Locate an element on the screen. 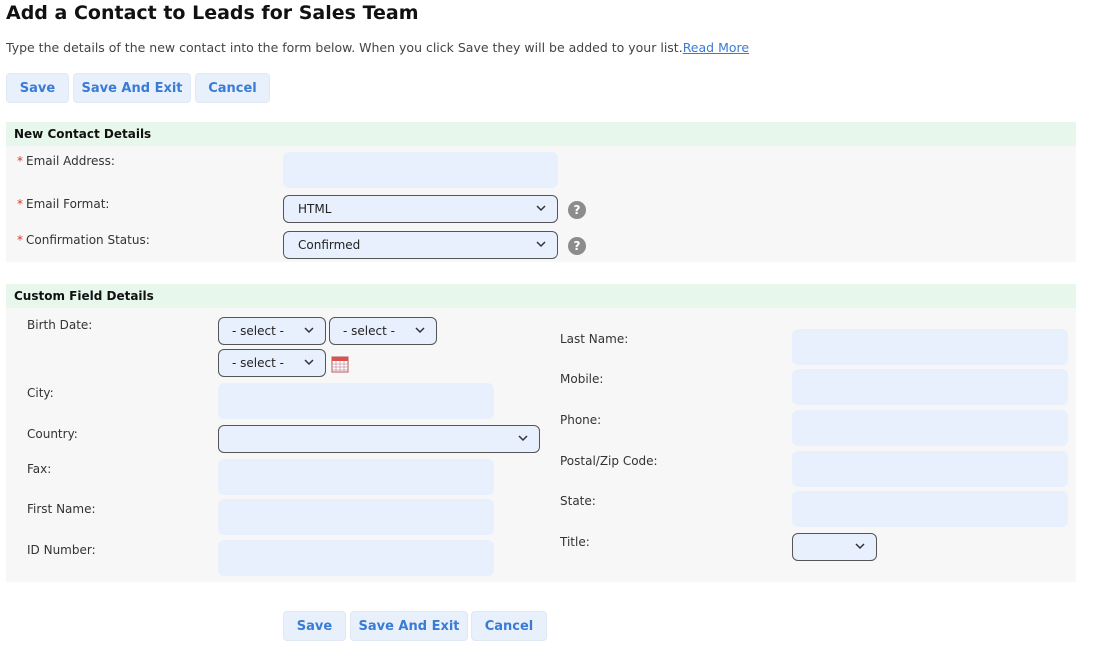  first-name-input is located at coordinates (356, 517).